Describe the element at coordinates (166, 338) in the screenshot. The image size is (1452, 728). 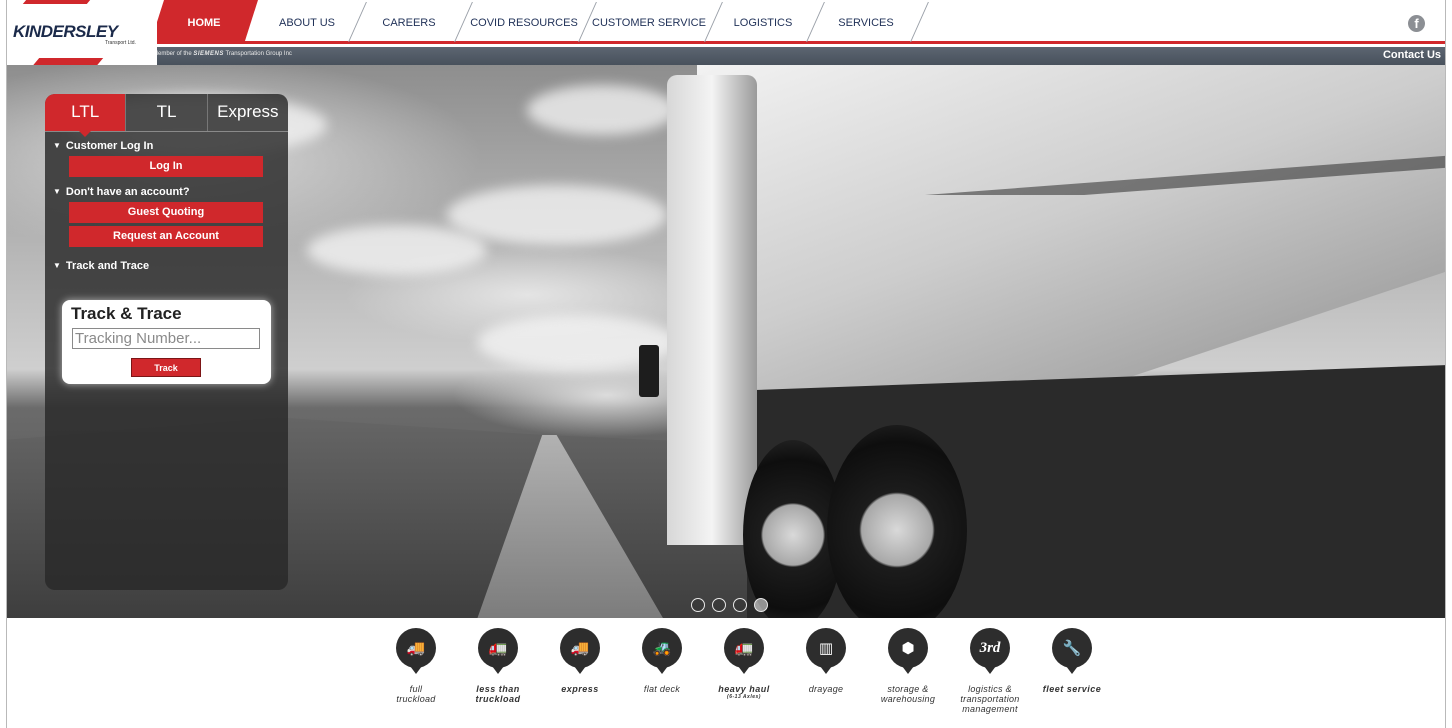
I see `tracking-number-input` at that location.